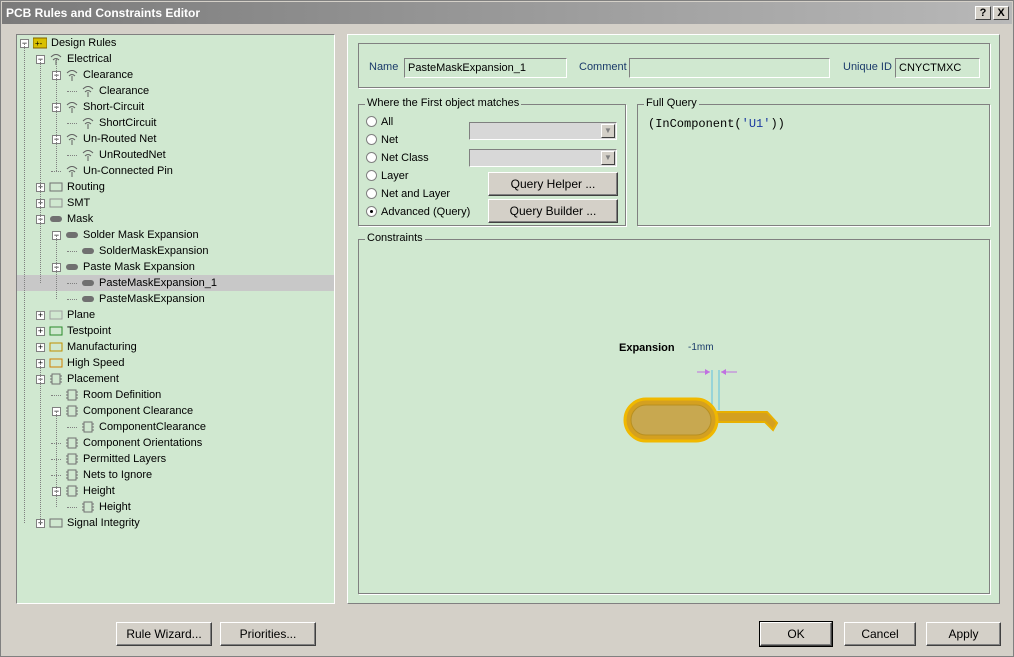  What do you see at coordinates (379, 122) in the screenshot?
I see `radio-all: All` at bounding box center [379, 122].